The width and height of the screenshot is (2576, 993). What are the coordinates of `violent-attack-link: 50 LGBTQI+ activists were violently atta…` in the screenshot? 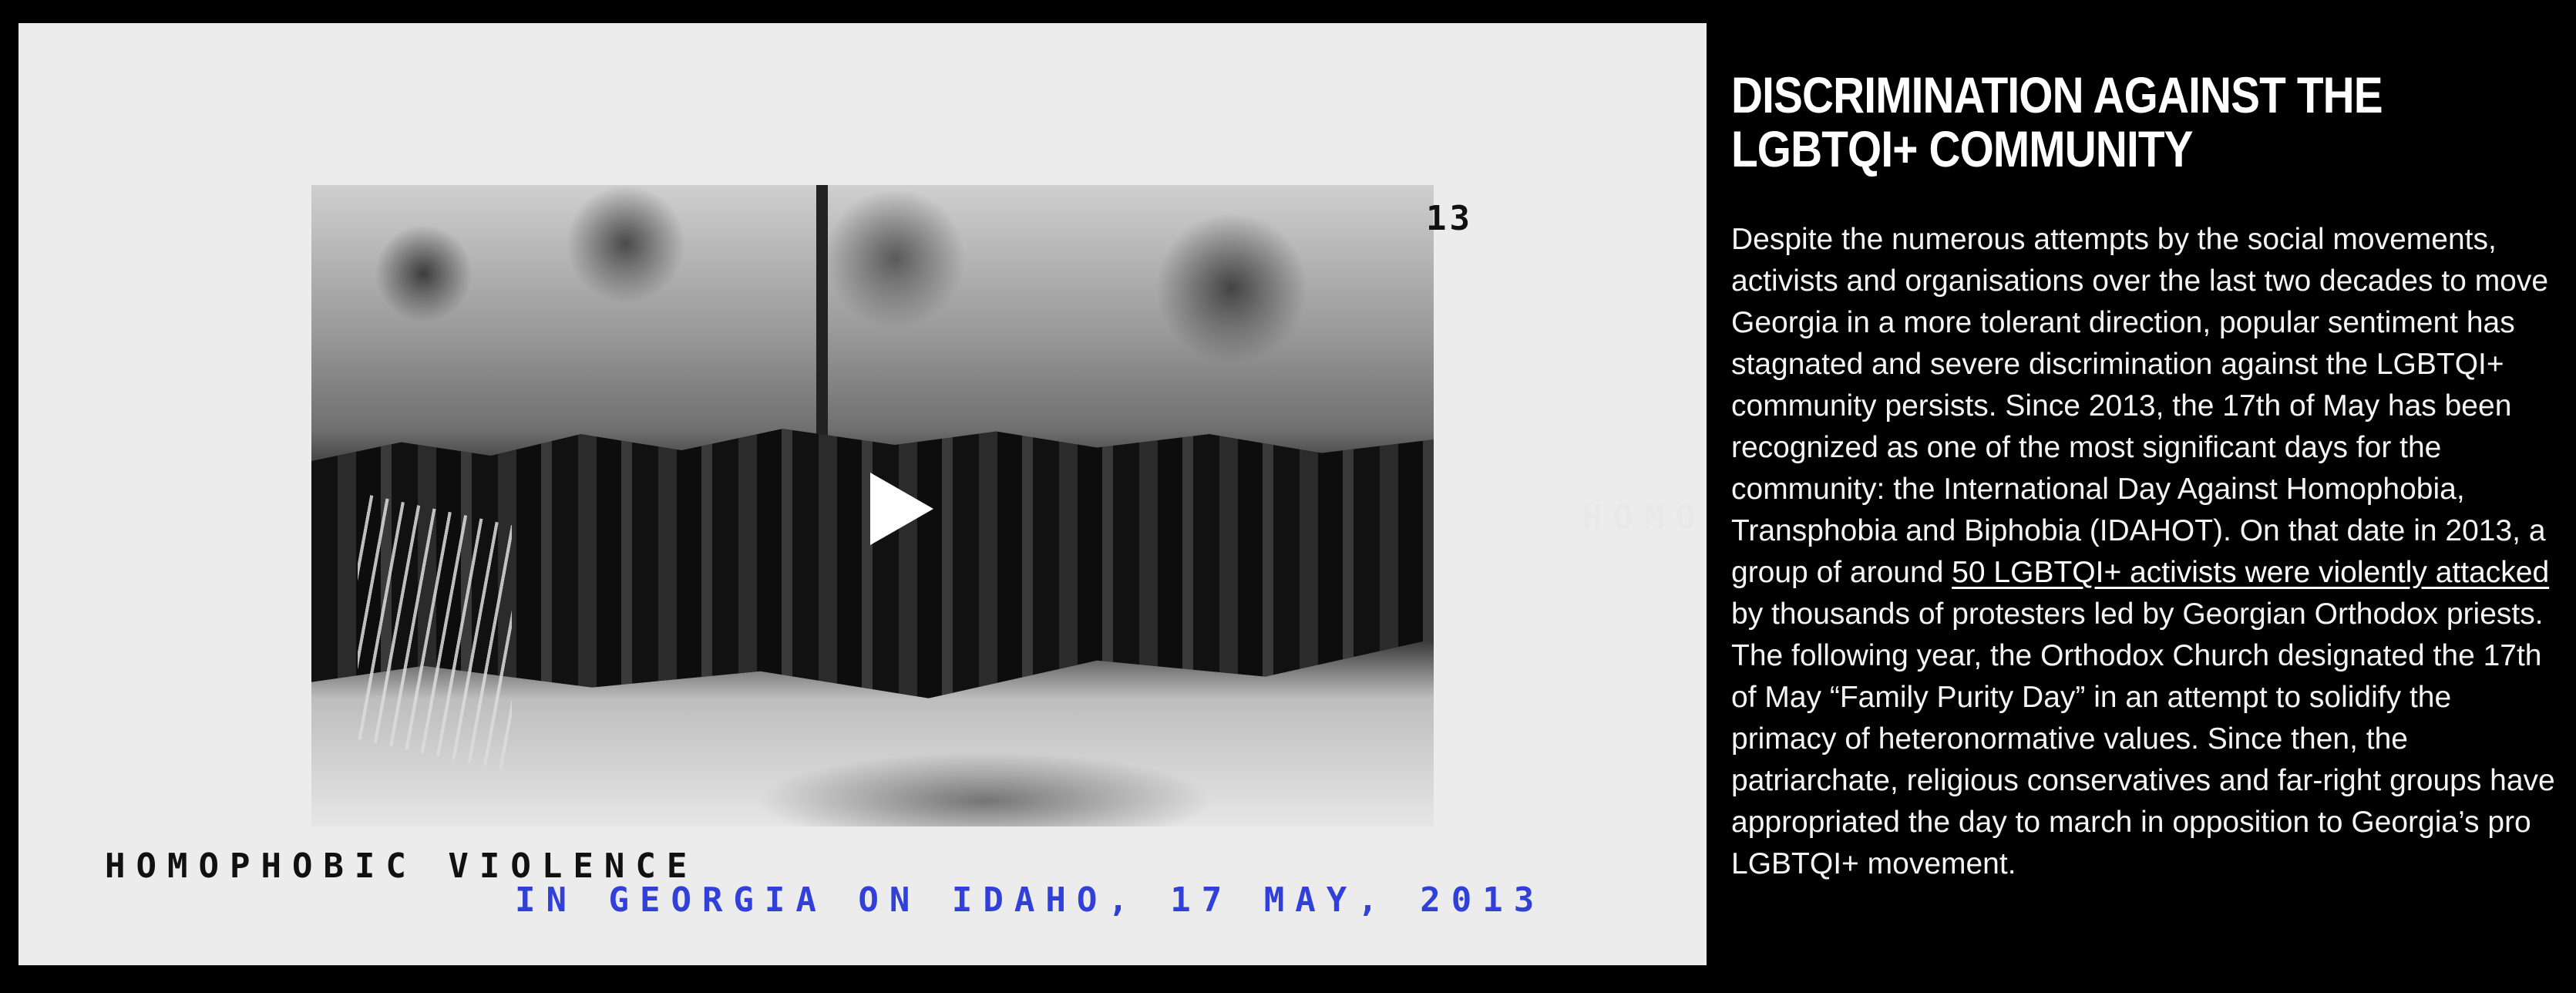 It's located at (2250, 572).